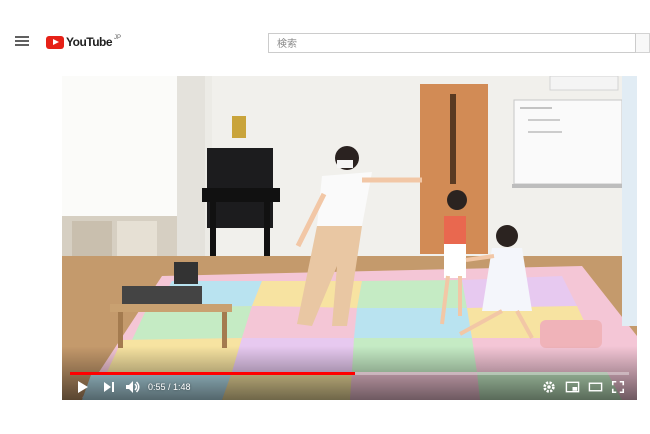 The height and width of the screenshot is (434, 650). I want to click on menu-icon, so click(22, 43).